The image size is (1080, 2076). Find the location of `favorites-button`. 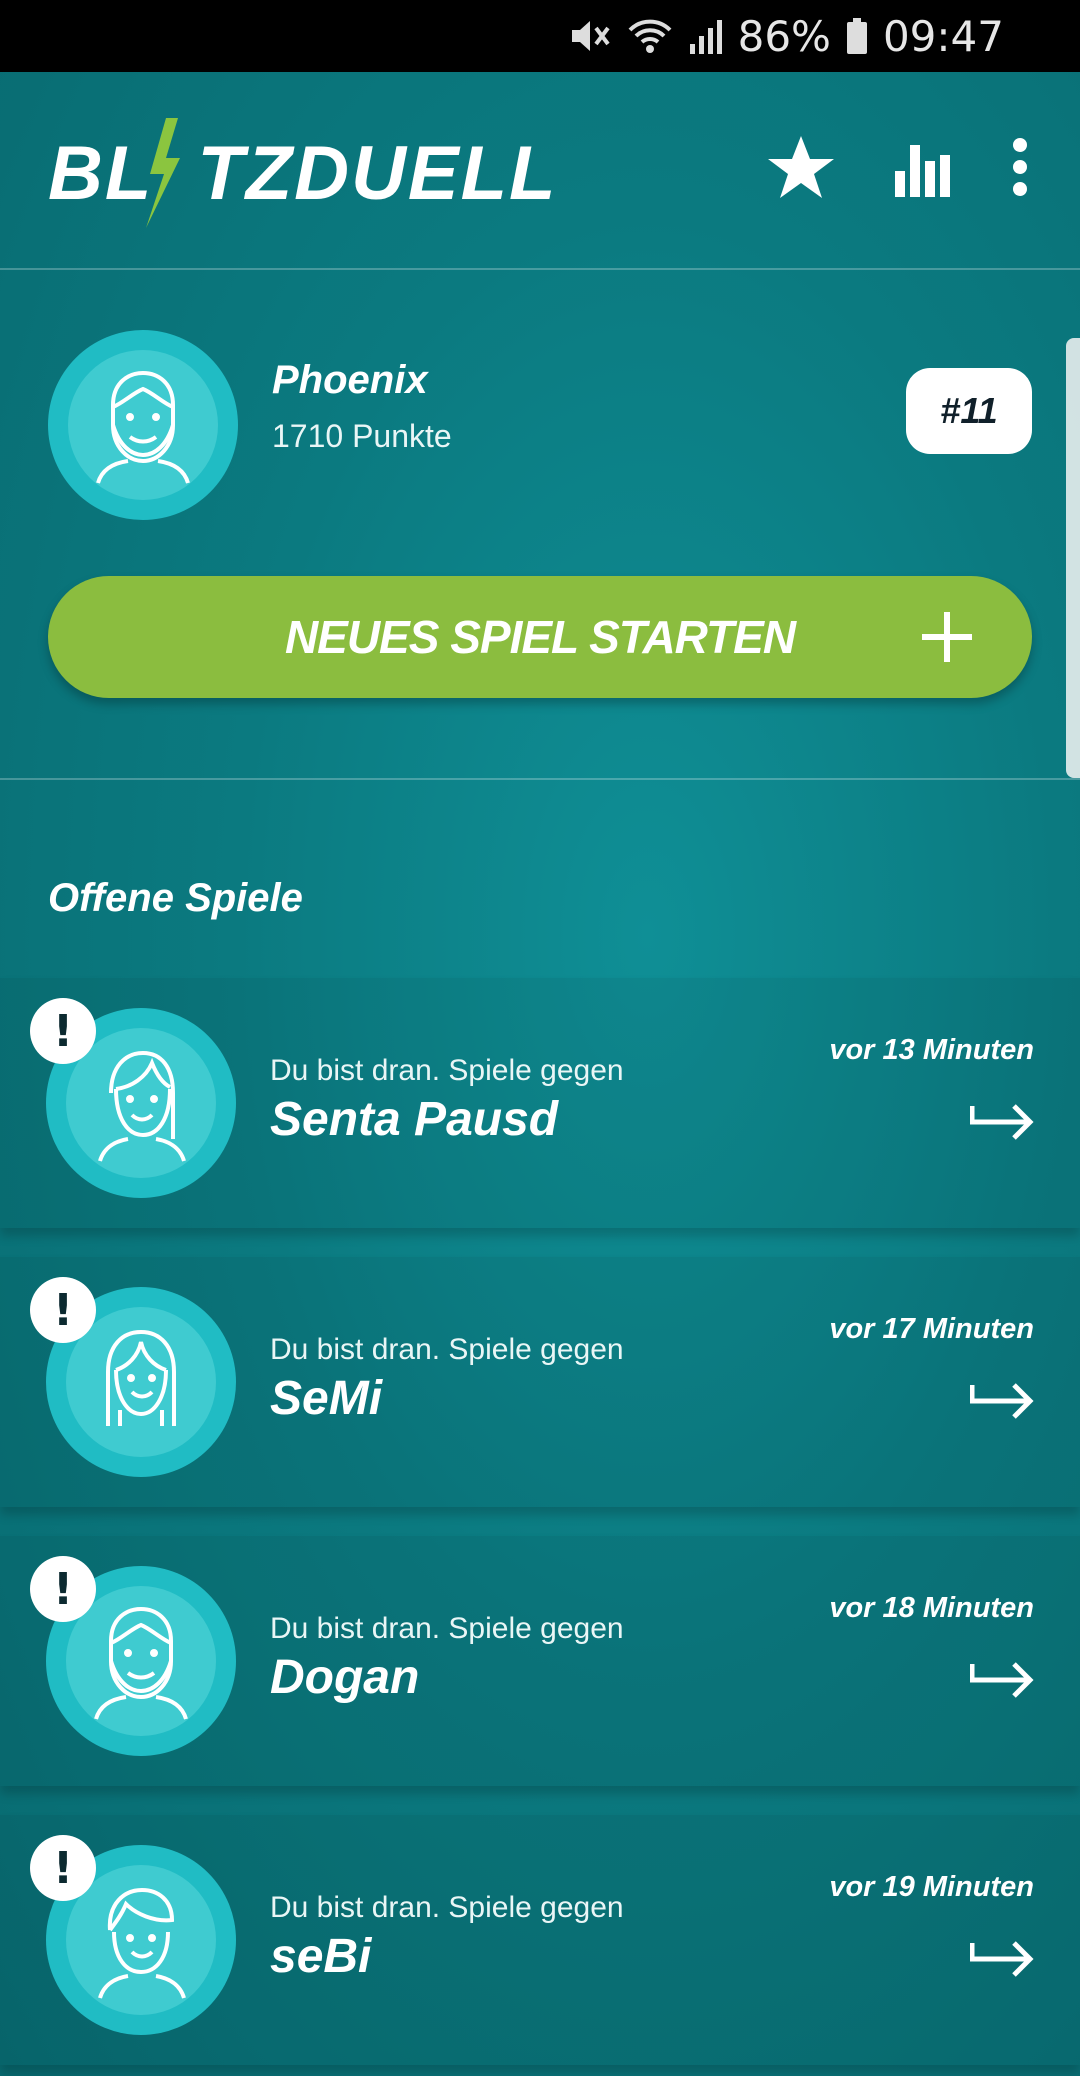

favorites-button is located at coordinates (801, 167).